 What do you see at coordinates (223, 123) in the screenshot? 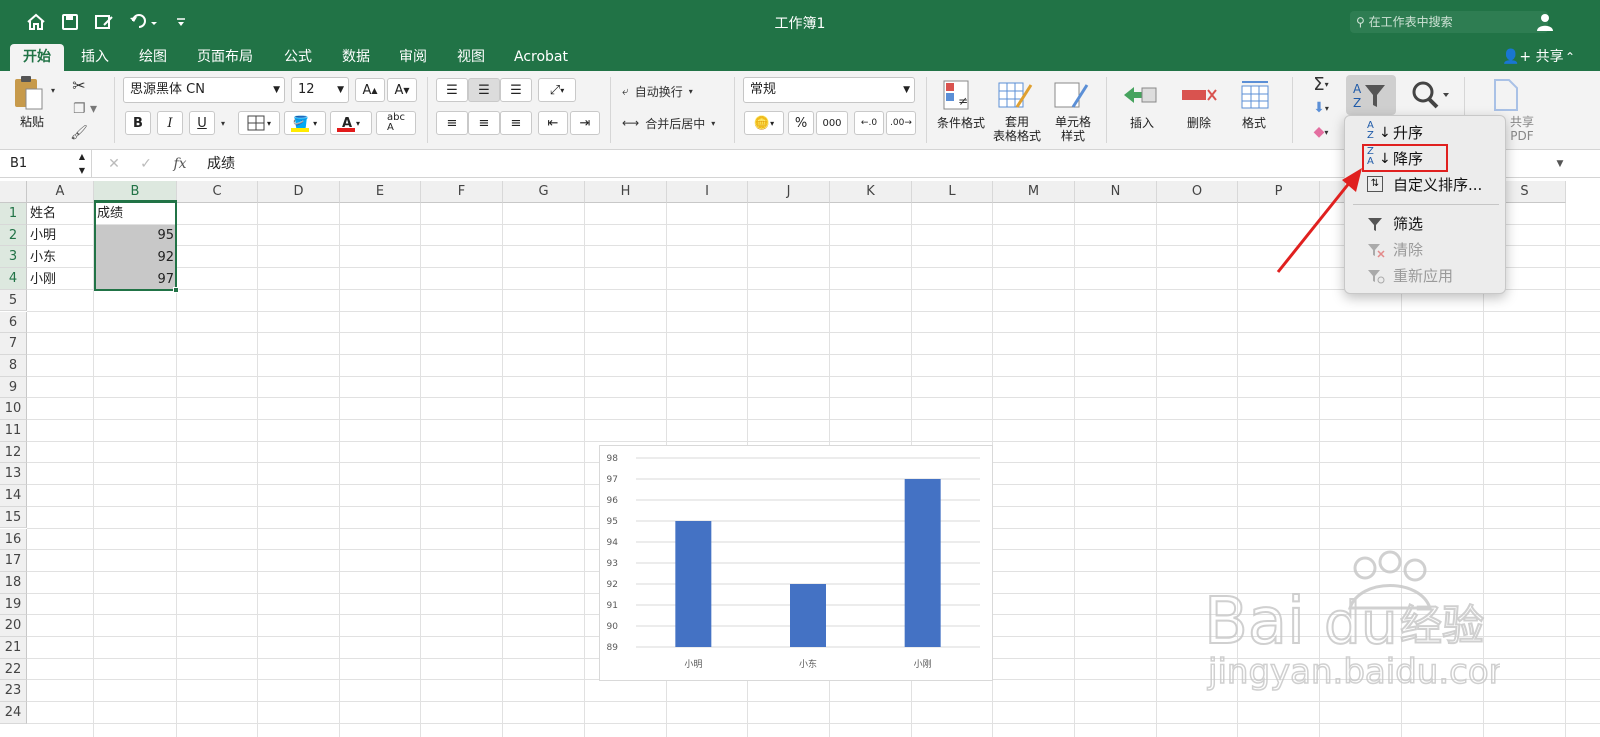
I see `underline-dropdown-icon: ▾` at bounding box center [223, 123].